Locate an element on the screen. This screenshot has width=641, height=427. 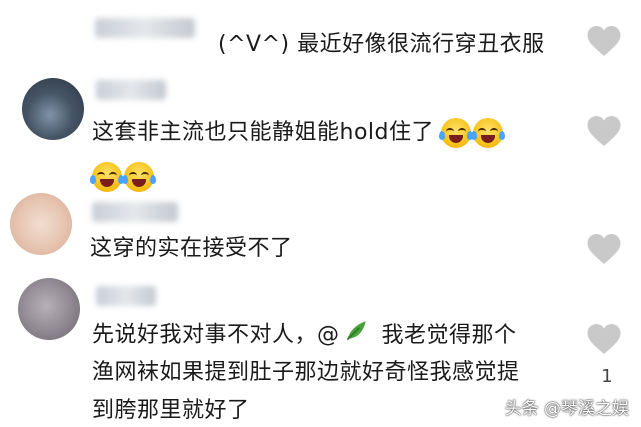
comment-text-line-2: 渔网袜如果提到肚子那边就好奇怪我感觉提 is located at coordinates (306, 372).